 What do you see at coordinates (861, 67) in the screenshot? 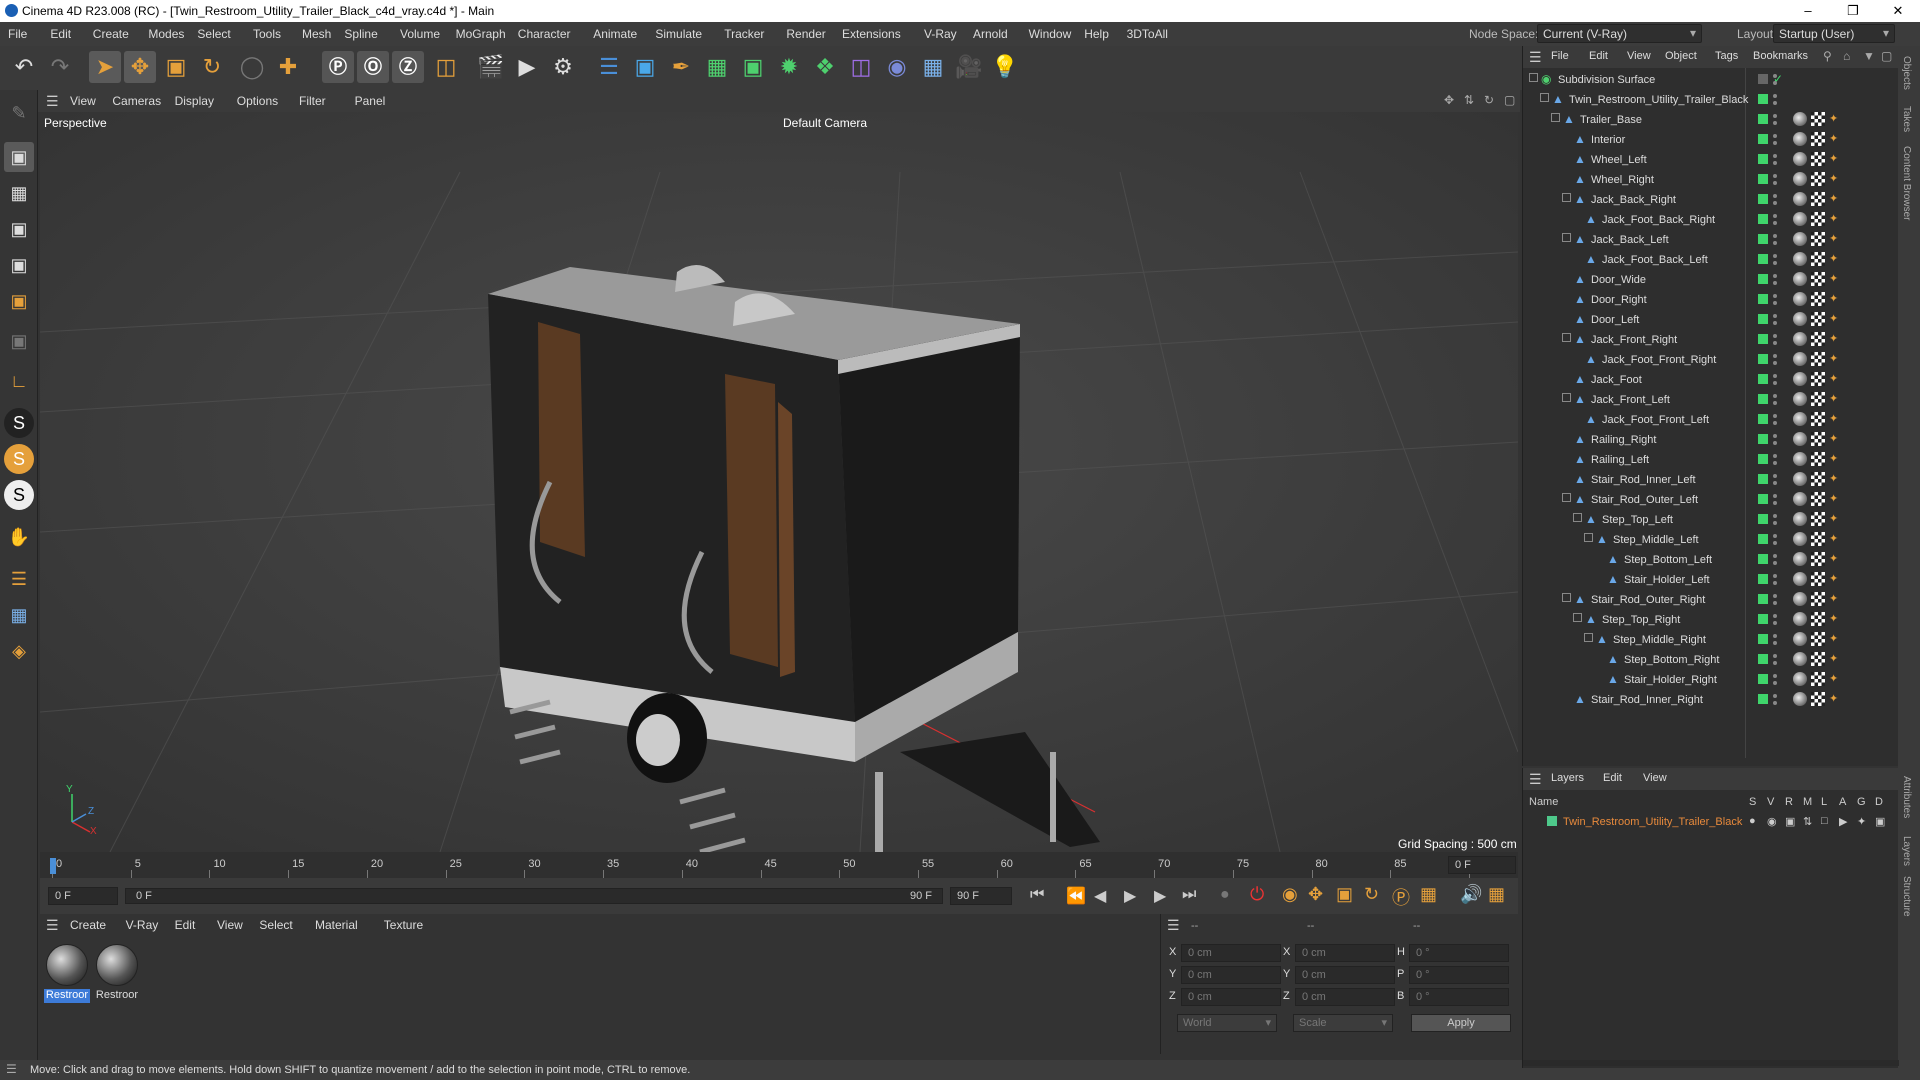
I see `deformer-button: ◫` at bounding box center [861, 67].